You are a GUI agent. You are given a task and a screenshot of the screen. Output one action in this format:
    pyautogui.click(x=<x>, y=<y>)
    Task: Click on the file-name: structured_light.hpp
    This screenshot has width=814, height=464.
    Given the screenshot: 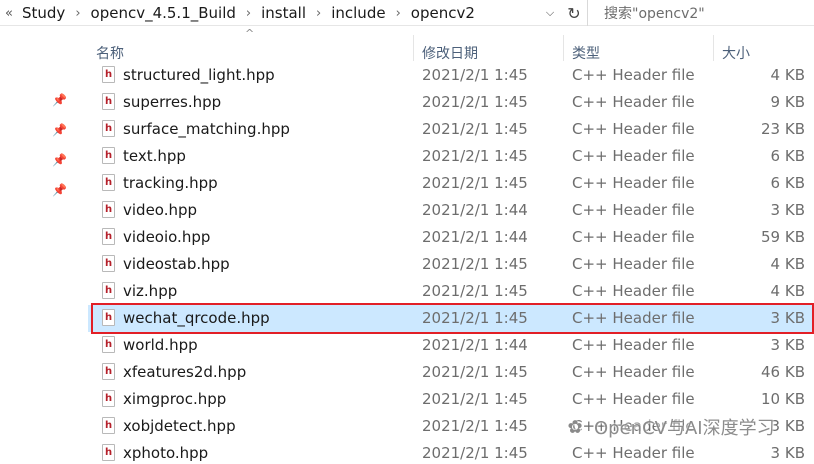 What is the action you would take?
    pyautogui.click(x=199, y=75)
    